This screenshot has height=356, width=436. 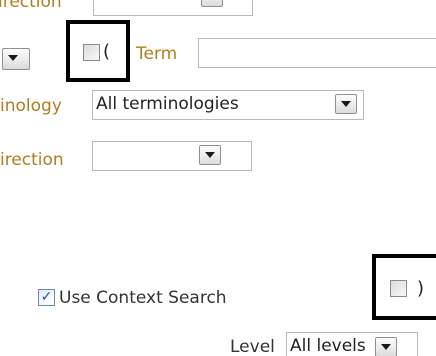 What do you see at coordinates (421, 288) in the screenshot?
I see `close-paren-label: )` at bounding box center [421, 288].